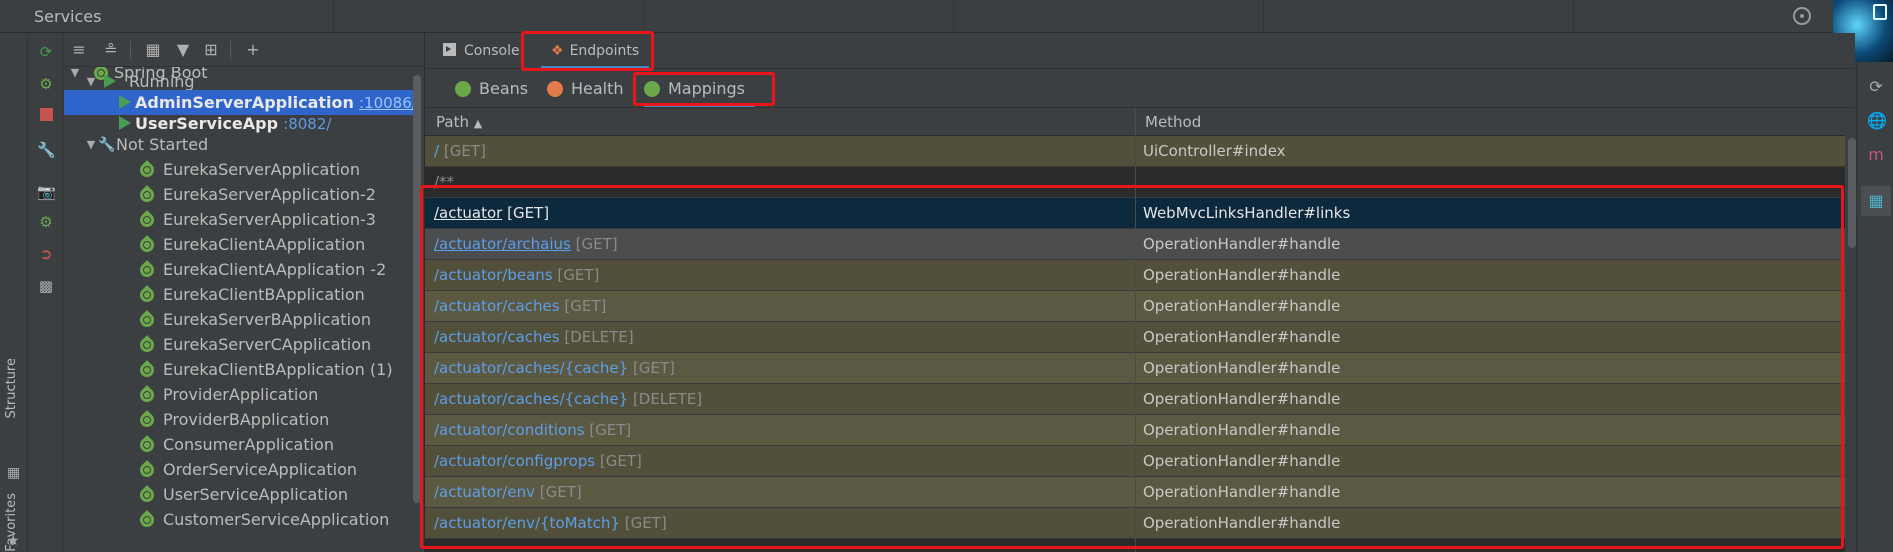  Describe the element at coordinates (46, 254) in the screenshot. I see `exit-icon: ➲` at that location.